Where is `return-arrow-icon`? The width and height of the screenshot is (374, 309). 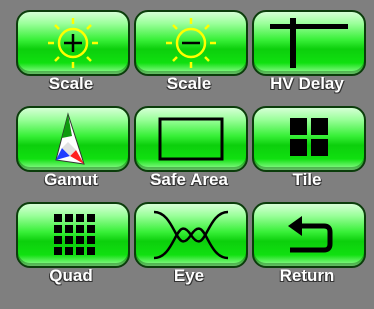 return-arrow-icon is located at coordinates (310, 234).